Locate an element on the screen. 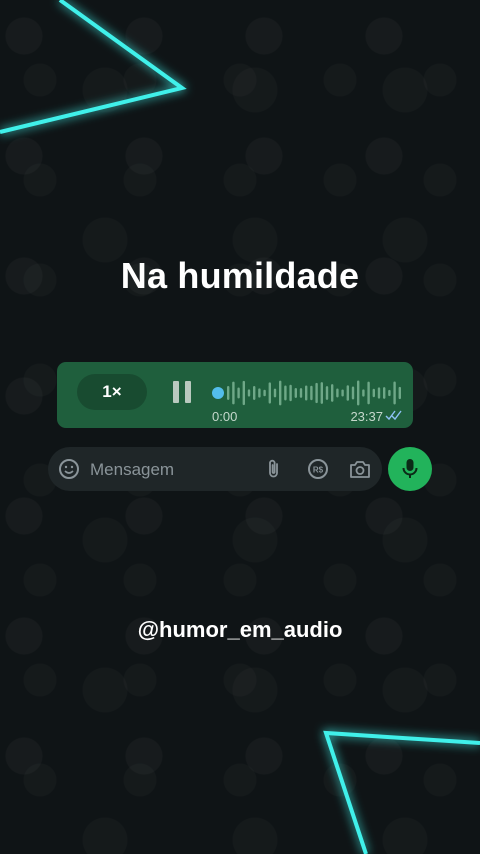 This screenshot has height=854, width=480. payment-icon: R$ is located at coordinates (318, 469).